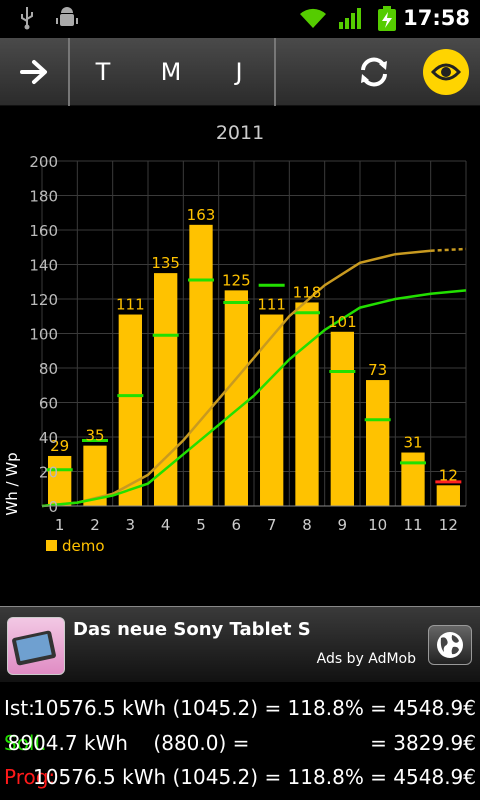 This screenshot has height=800, width=480. Describe the element at coordinates (237, 525) in the screenshot. I see `x-tick-label: 6` at that location.